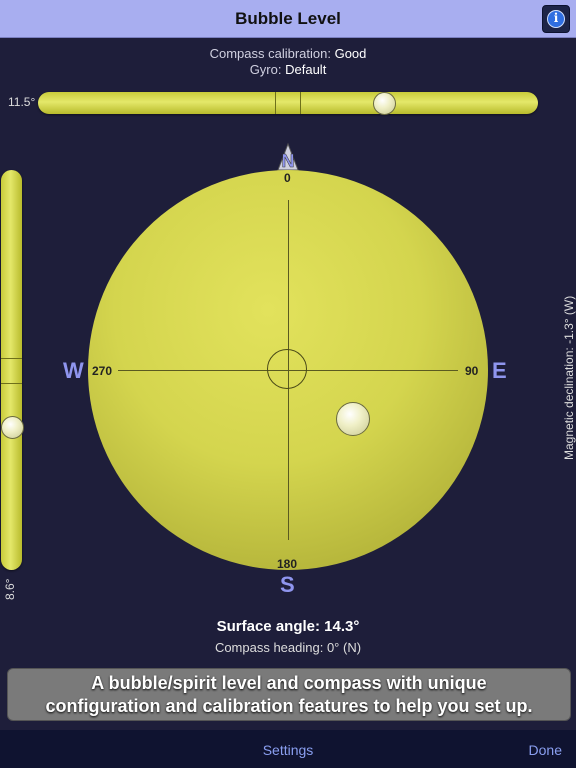 The image size is (576, 768). What do you see at coordinates (569, 377) in the screenshot?
I see `magnetic-declination-label: Magnetic declination: -1.3° (W)` at bounding box center [569, 377].